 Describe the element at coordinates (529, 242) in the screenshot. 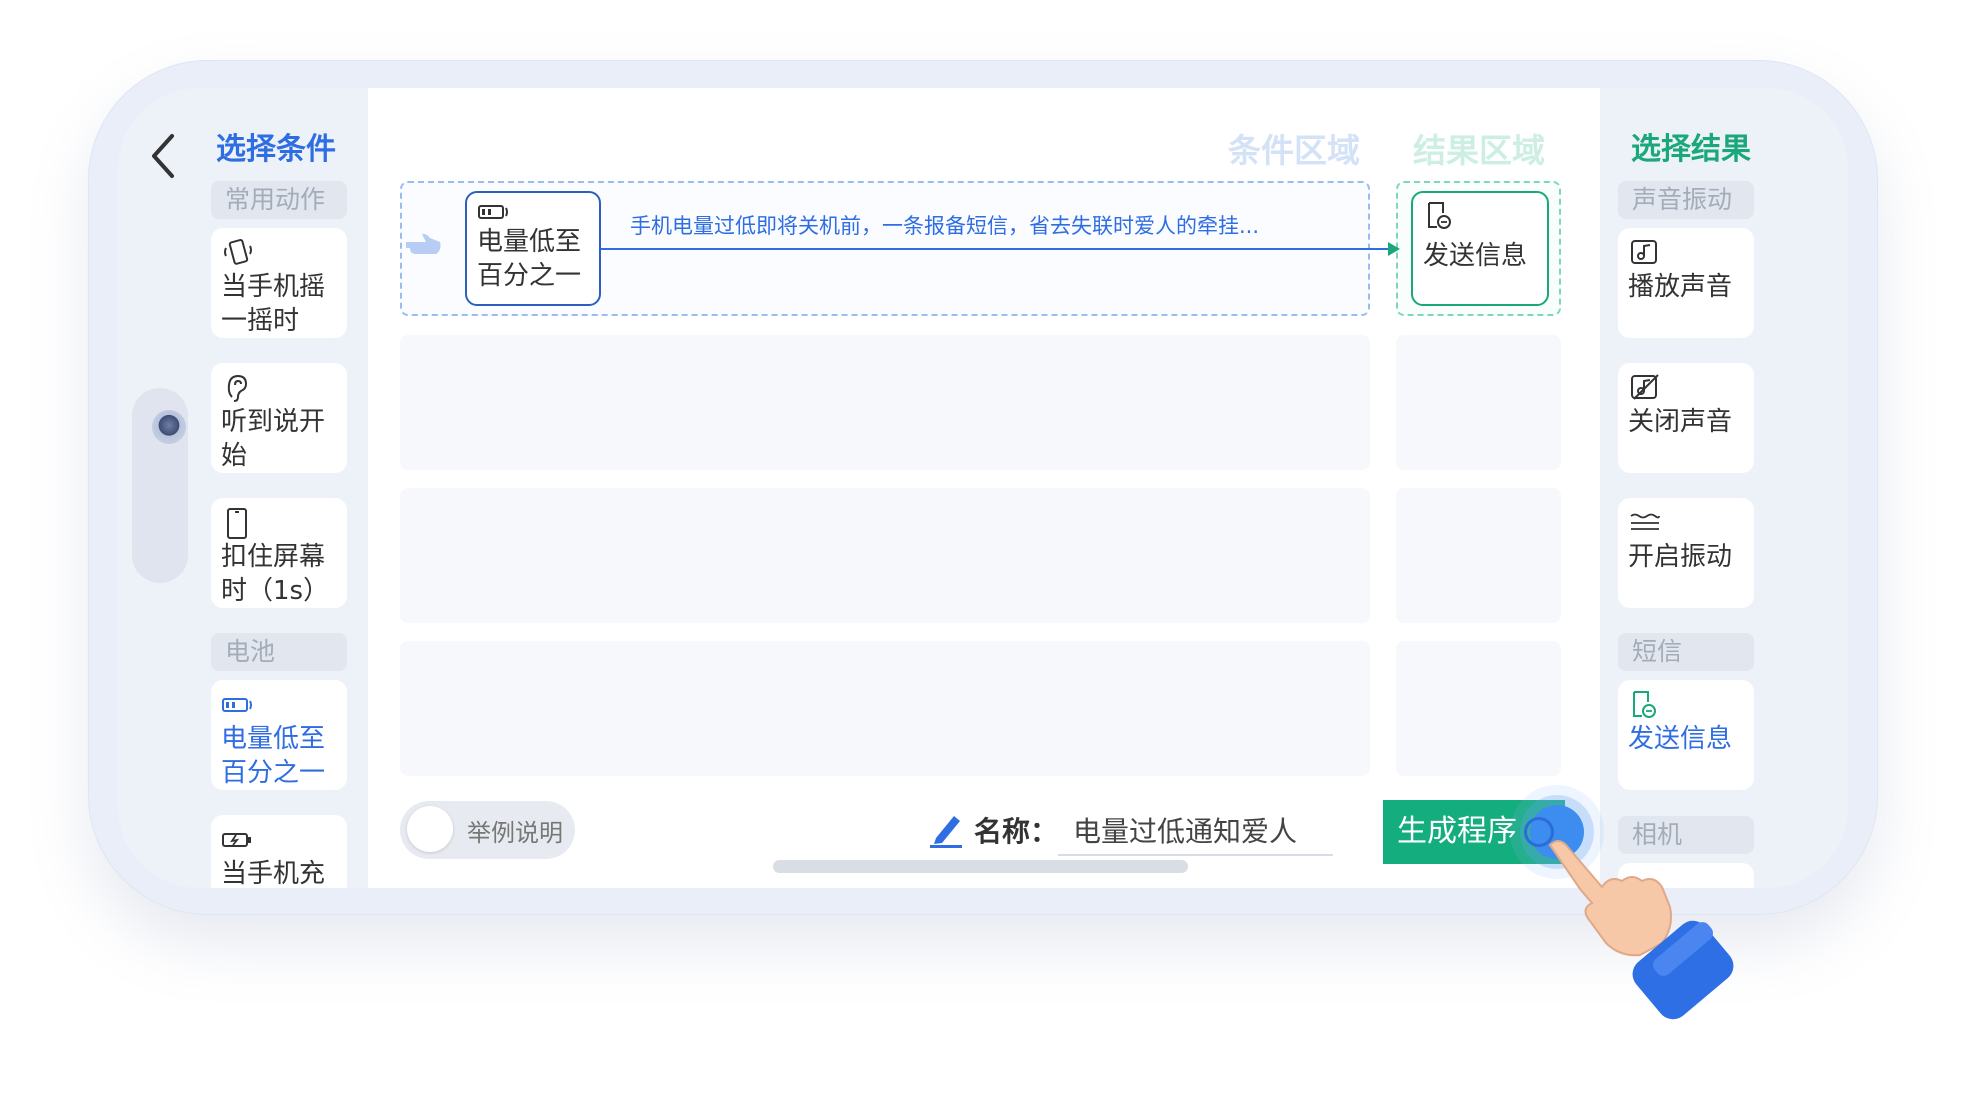

I see `placed-condition-line1: 电量低至` at that location.